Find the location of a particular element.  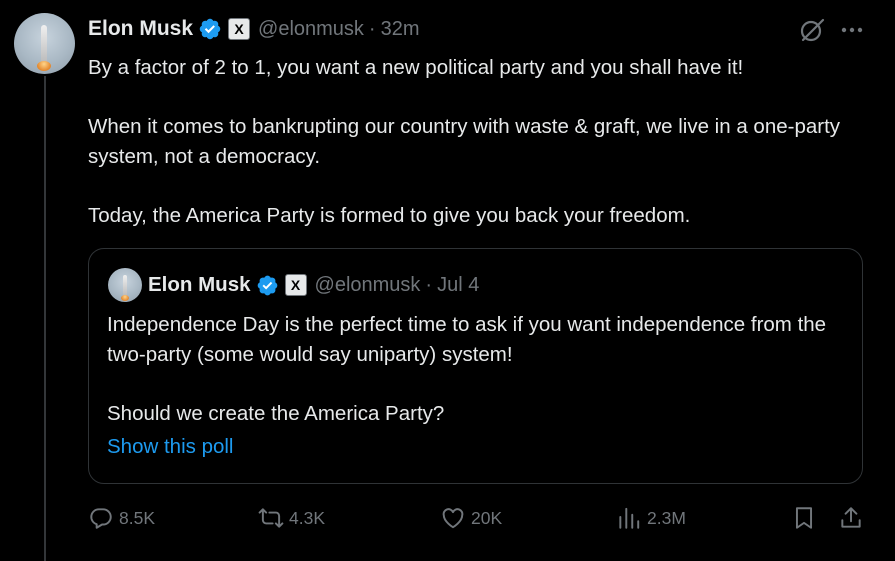

bookmark-button is located at coordinates (804, 518).